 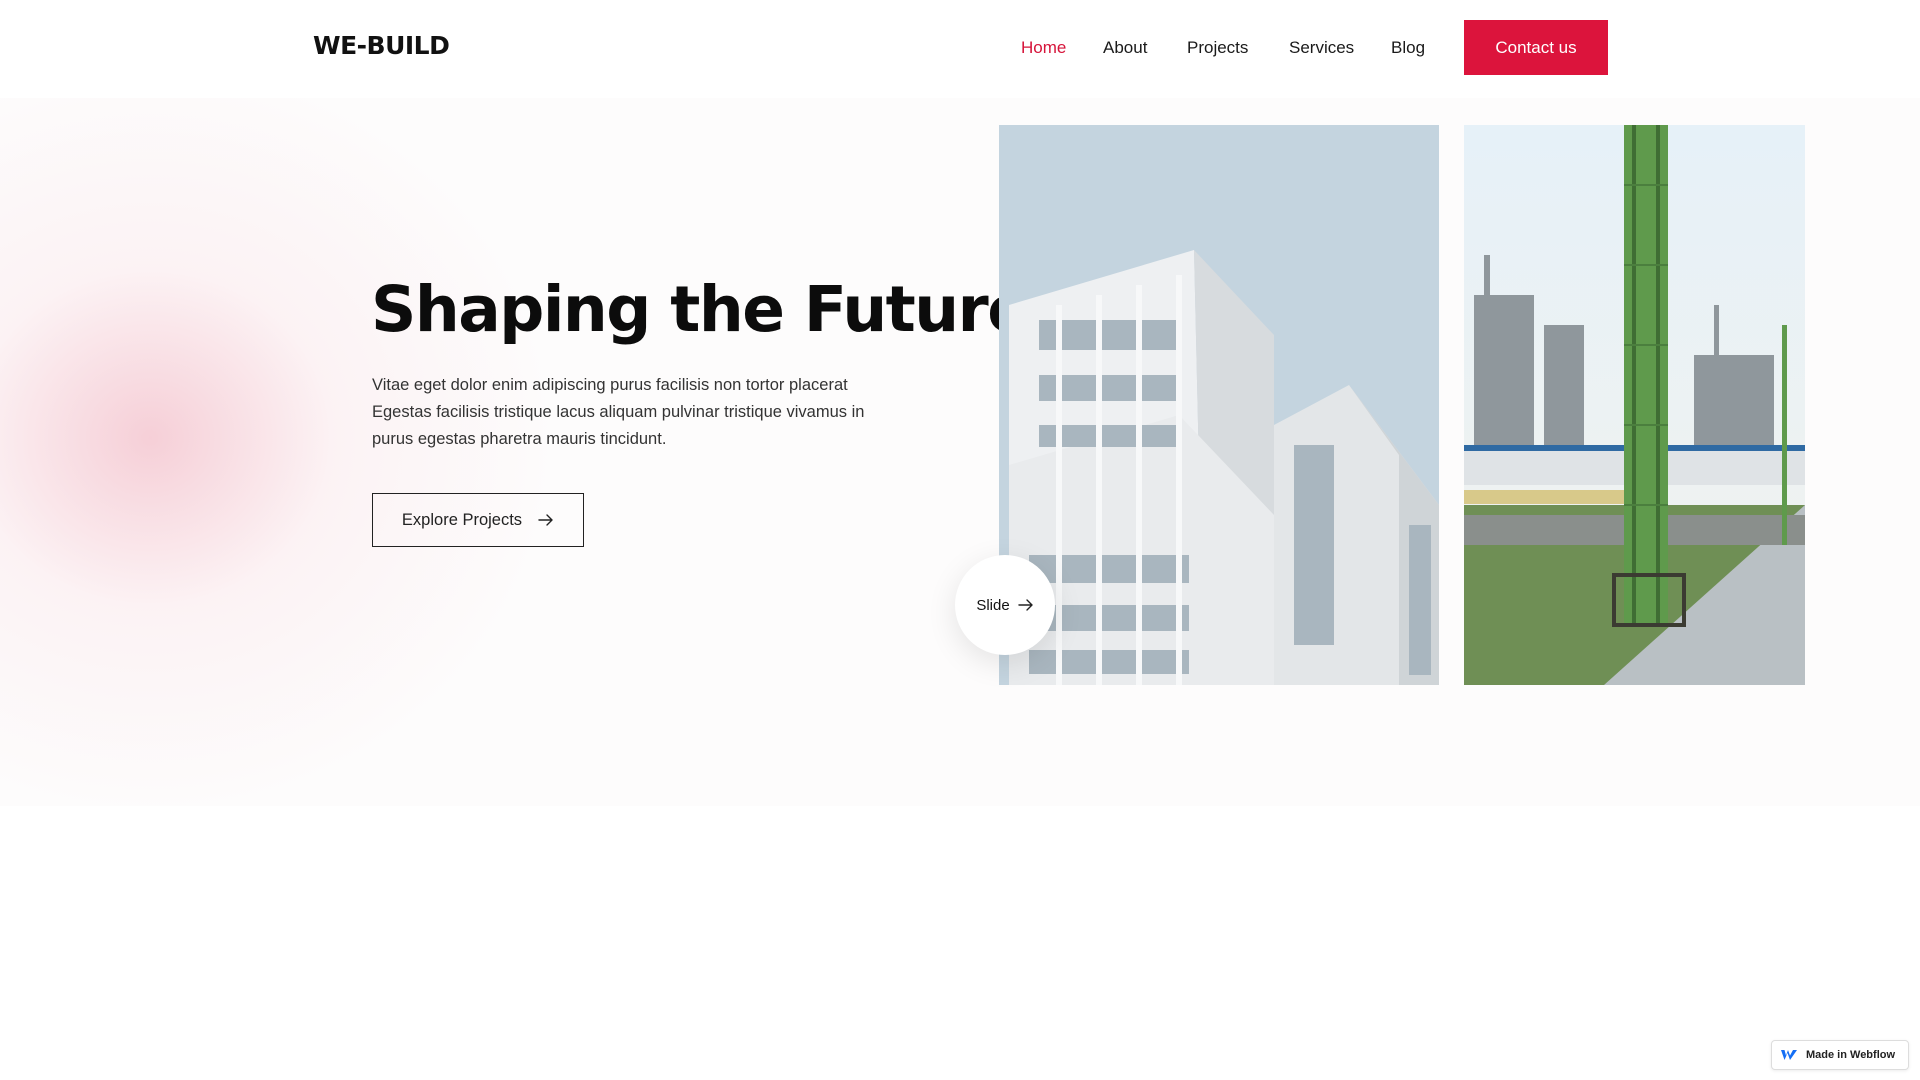 What do you see at coordinates (1536, 47) in the screenshot?
I see `contact-button: Contact us` at bounding box center [1536, 47].